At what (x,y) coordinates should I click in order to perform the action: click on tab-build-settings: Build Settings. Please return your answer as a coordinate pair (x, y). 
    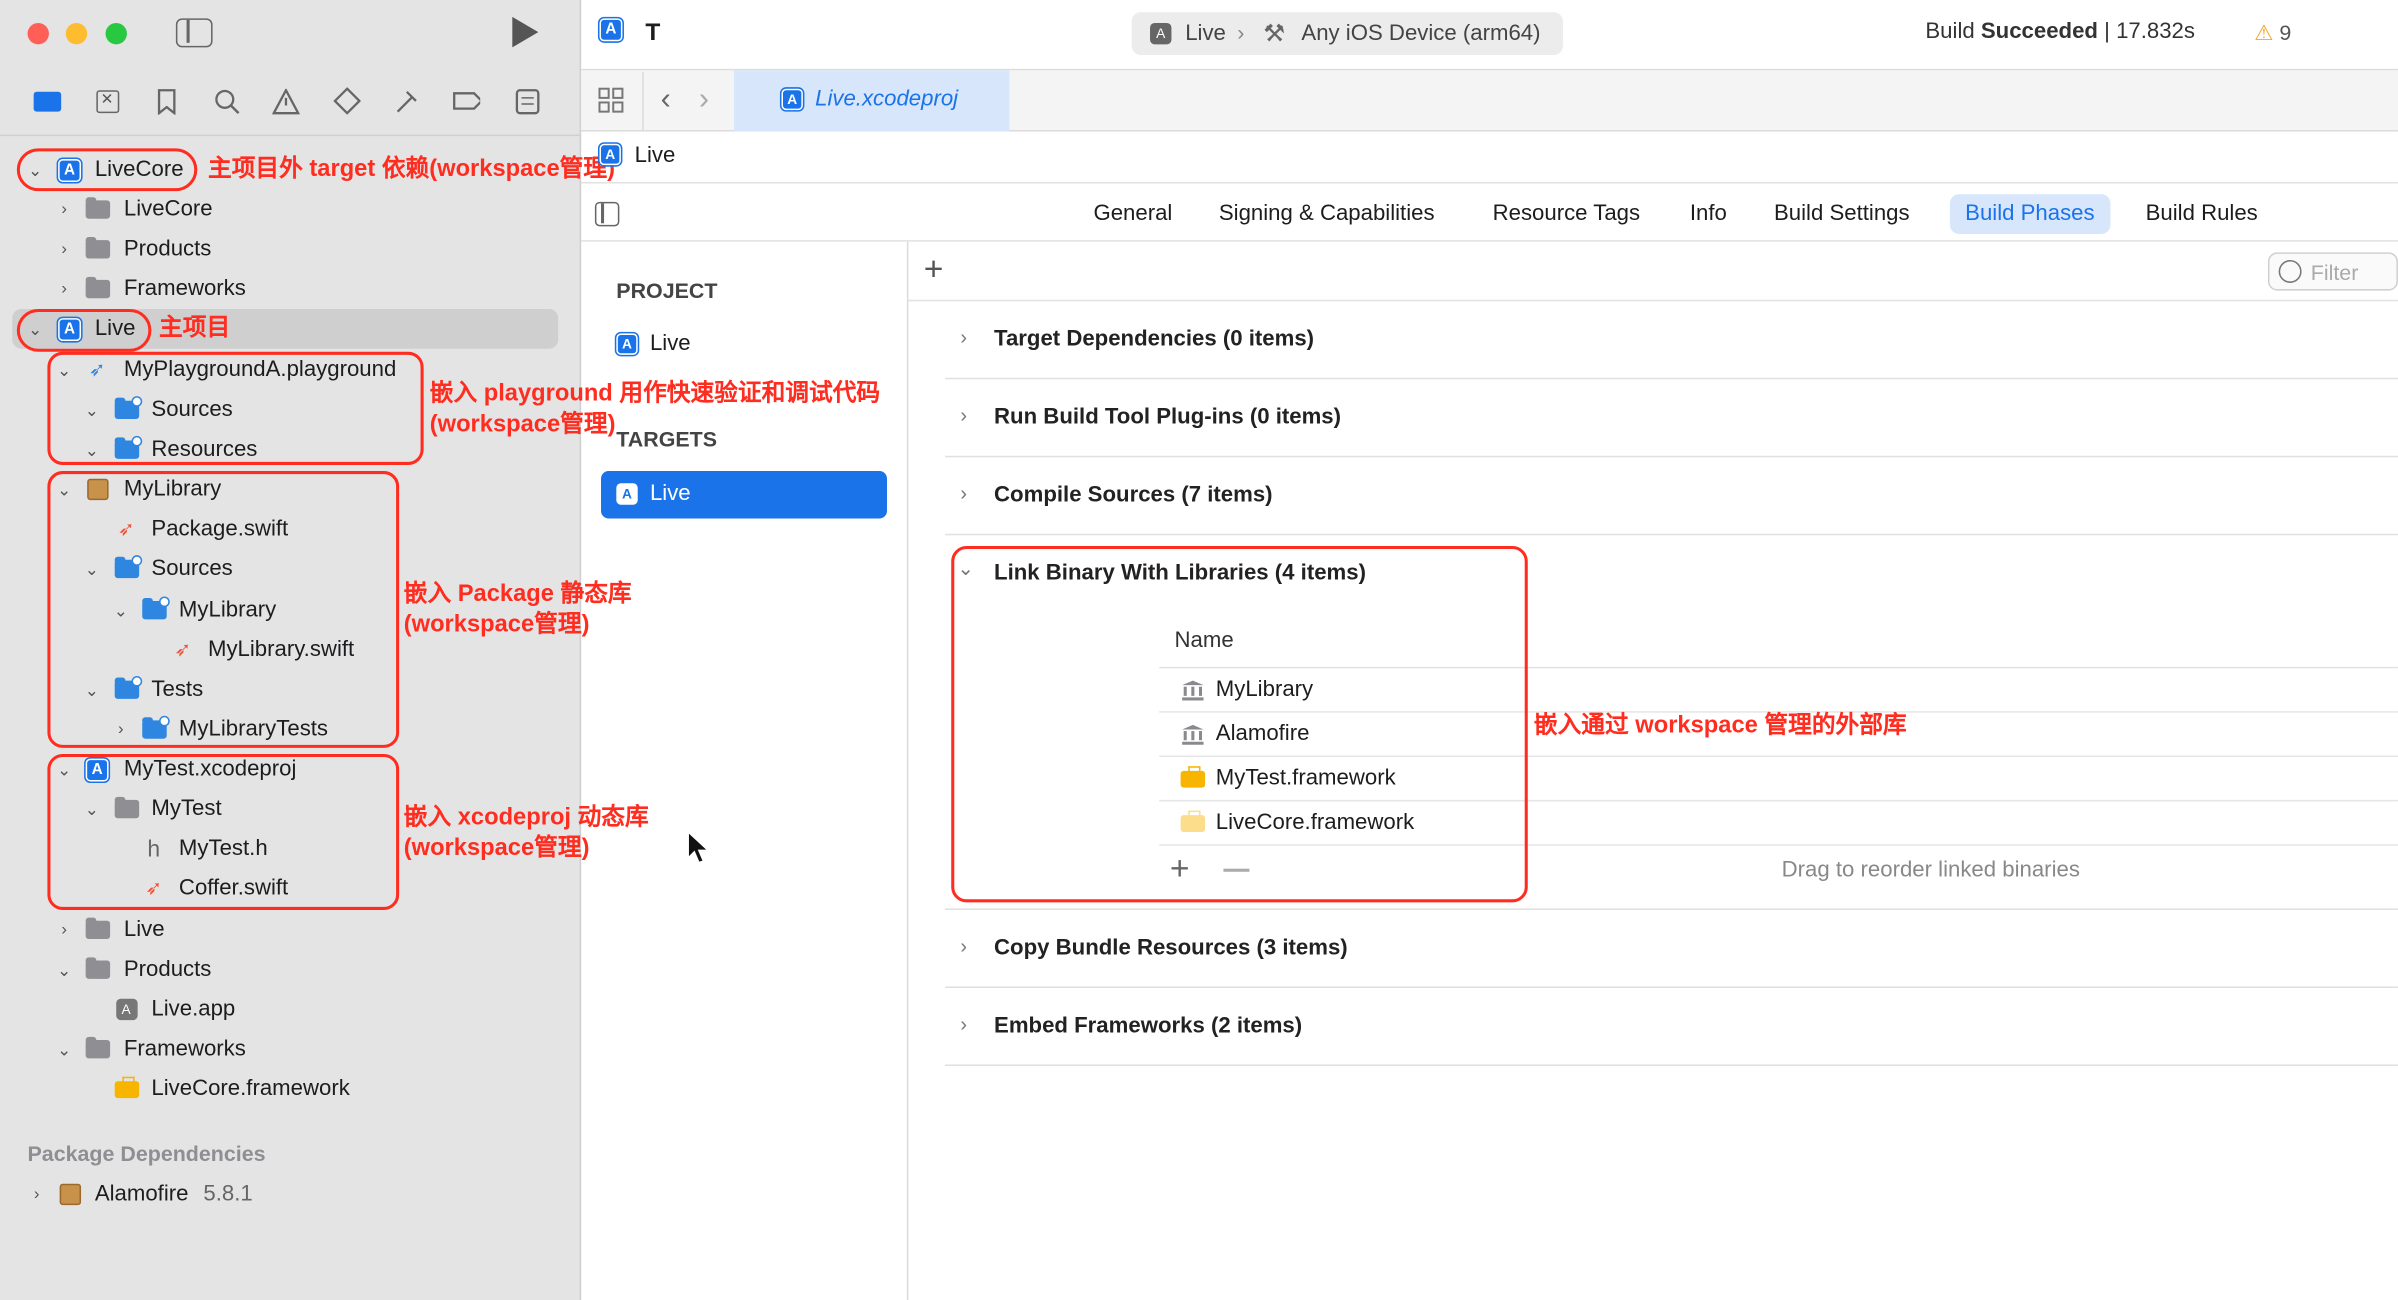
    Looking at the image, I should click on (1842, 214).